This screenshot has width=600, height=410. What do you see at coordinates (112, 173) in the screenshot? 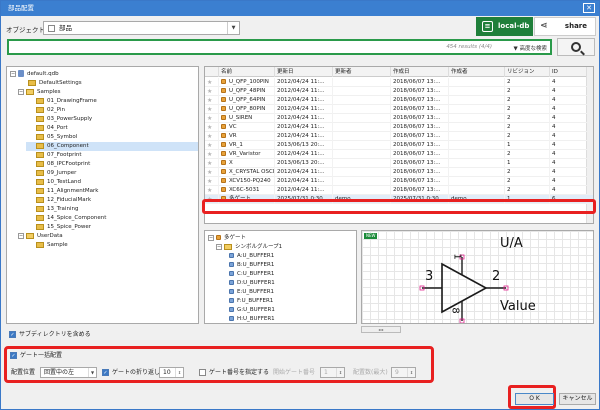
I see `tree-item: 09_Jumper` at bounding box center [112, 173].